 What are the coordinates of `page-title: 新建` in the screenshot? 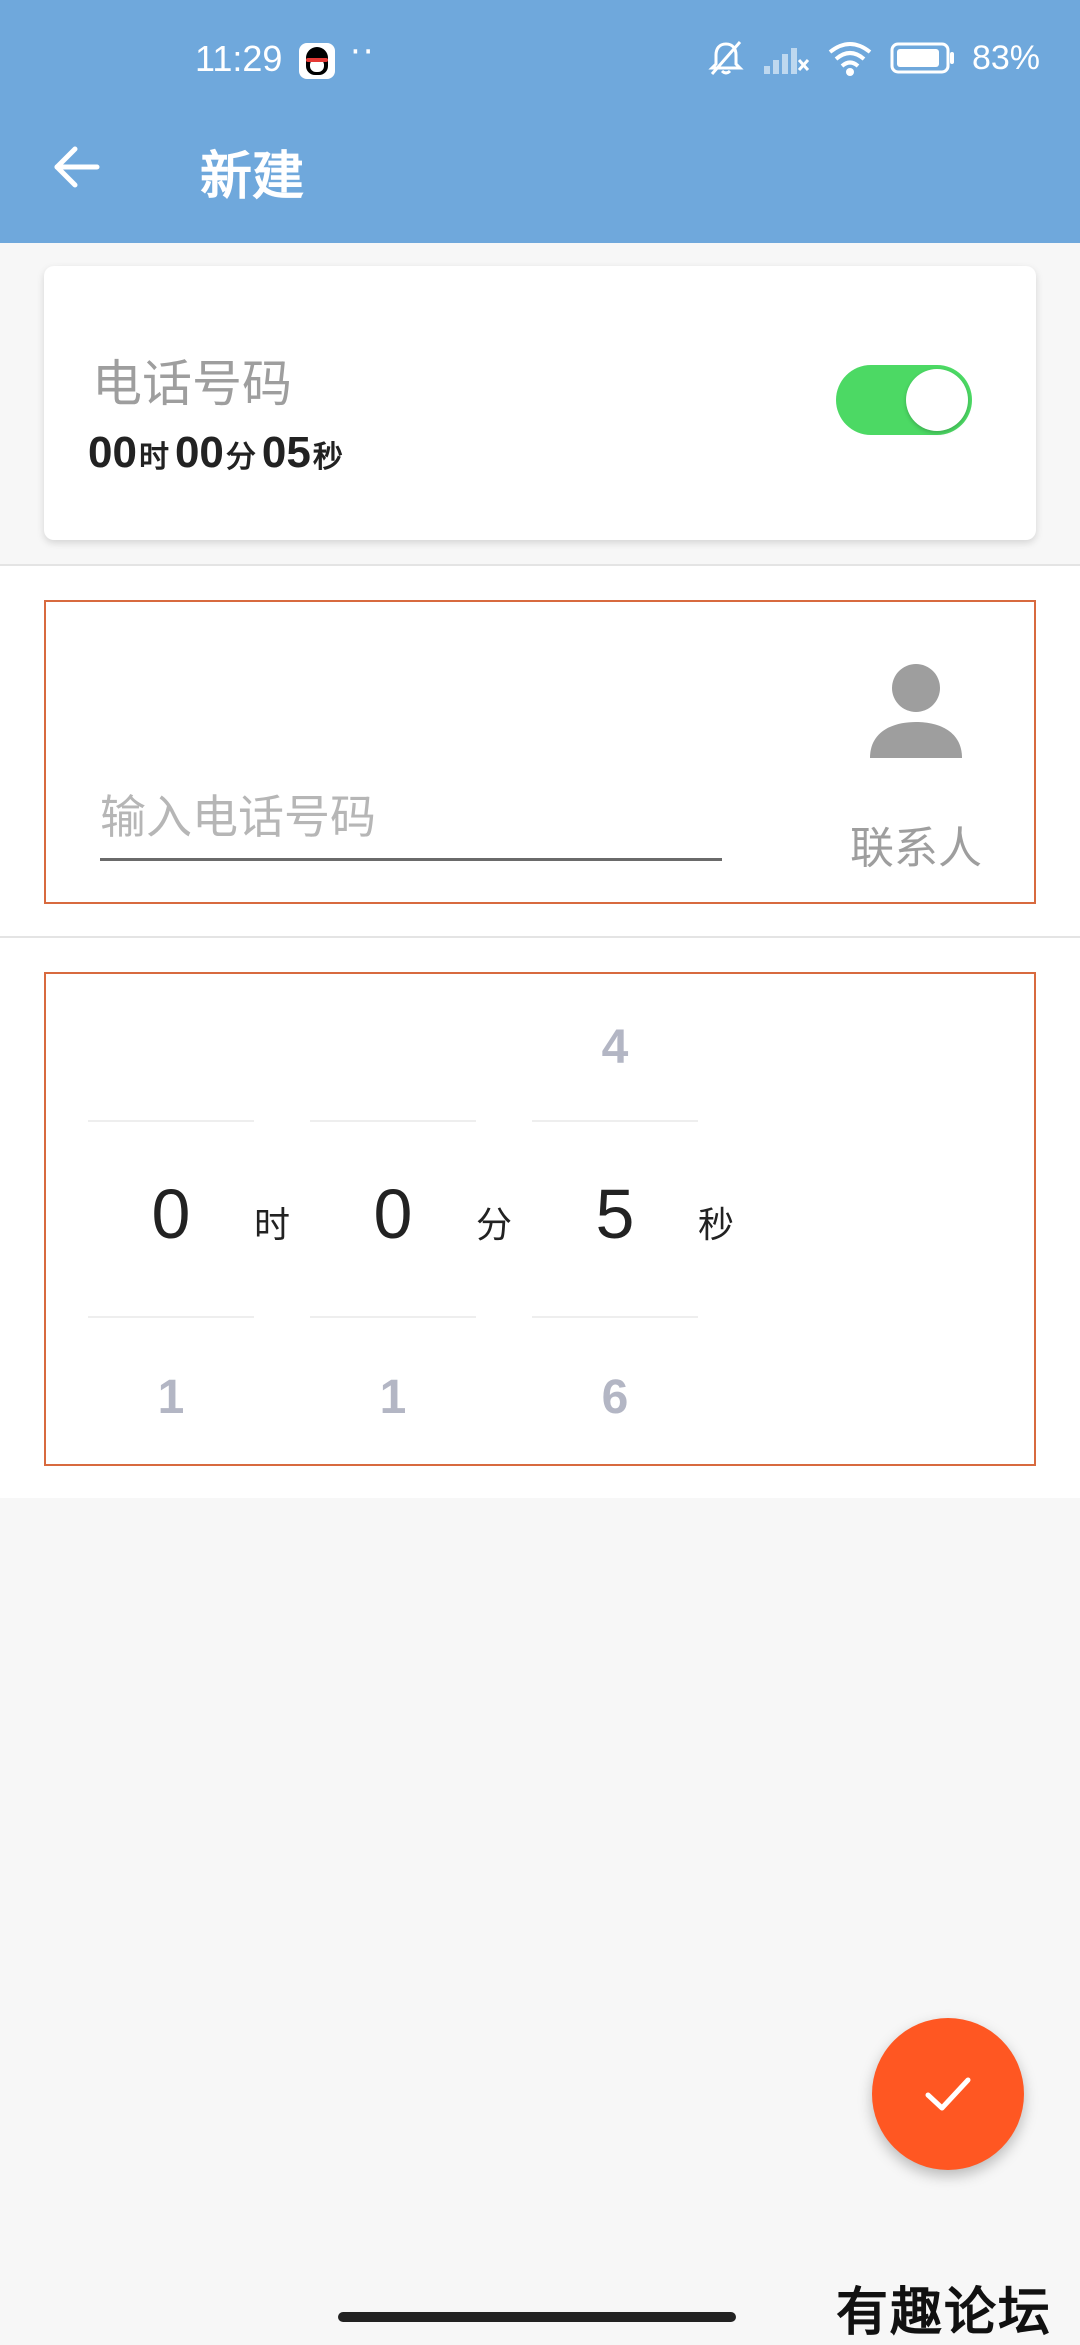 It's located at (252, 177).